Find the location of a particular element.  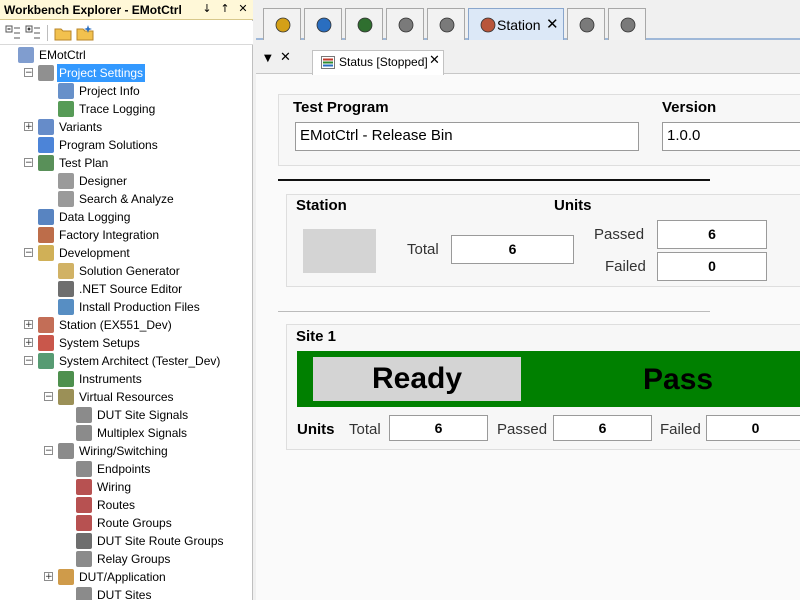

tree-item: Factory Integration is located at coordinates (126, 235).